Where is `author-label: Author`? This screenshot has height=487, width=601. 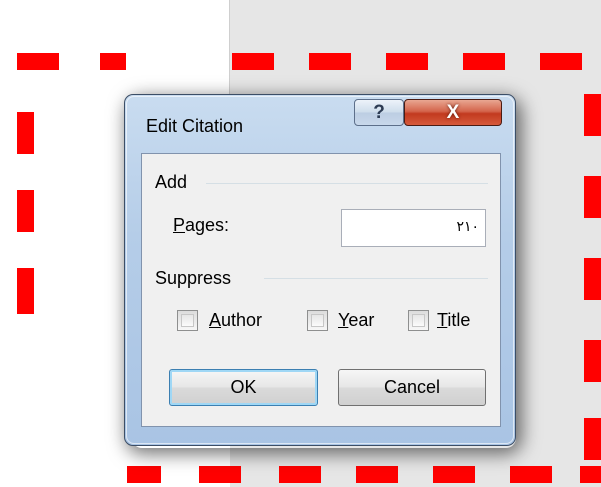 author-label: Author is located at coordinates (235, 320).